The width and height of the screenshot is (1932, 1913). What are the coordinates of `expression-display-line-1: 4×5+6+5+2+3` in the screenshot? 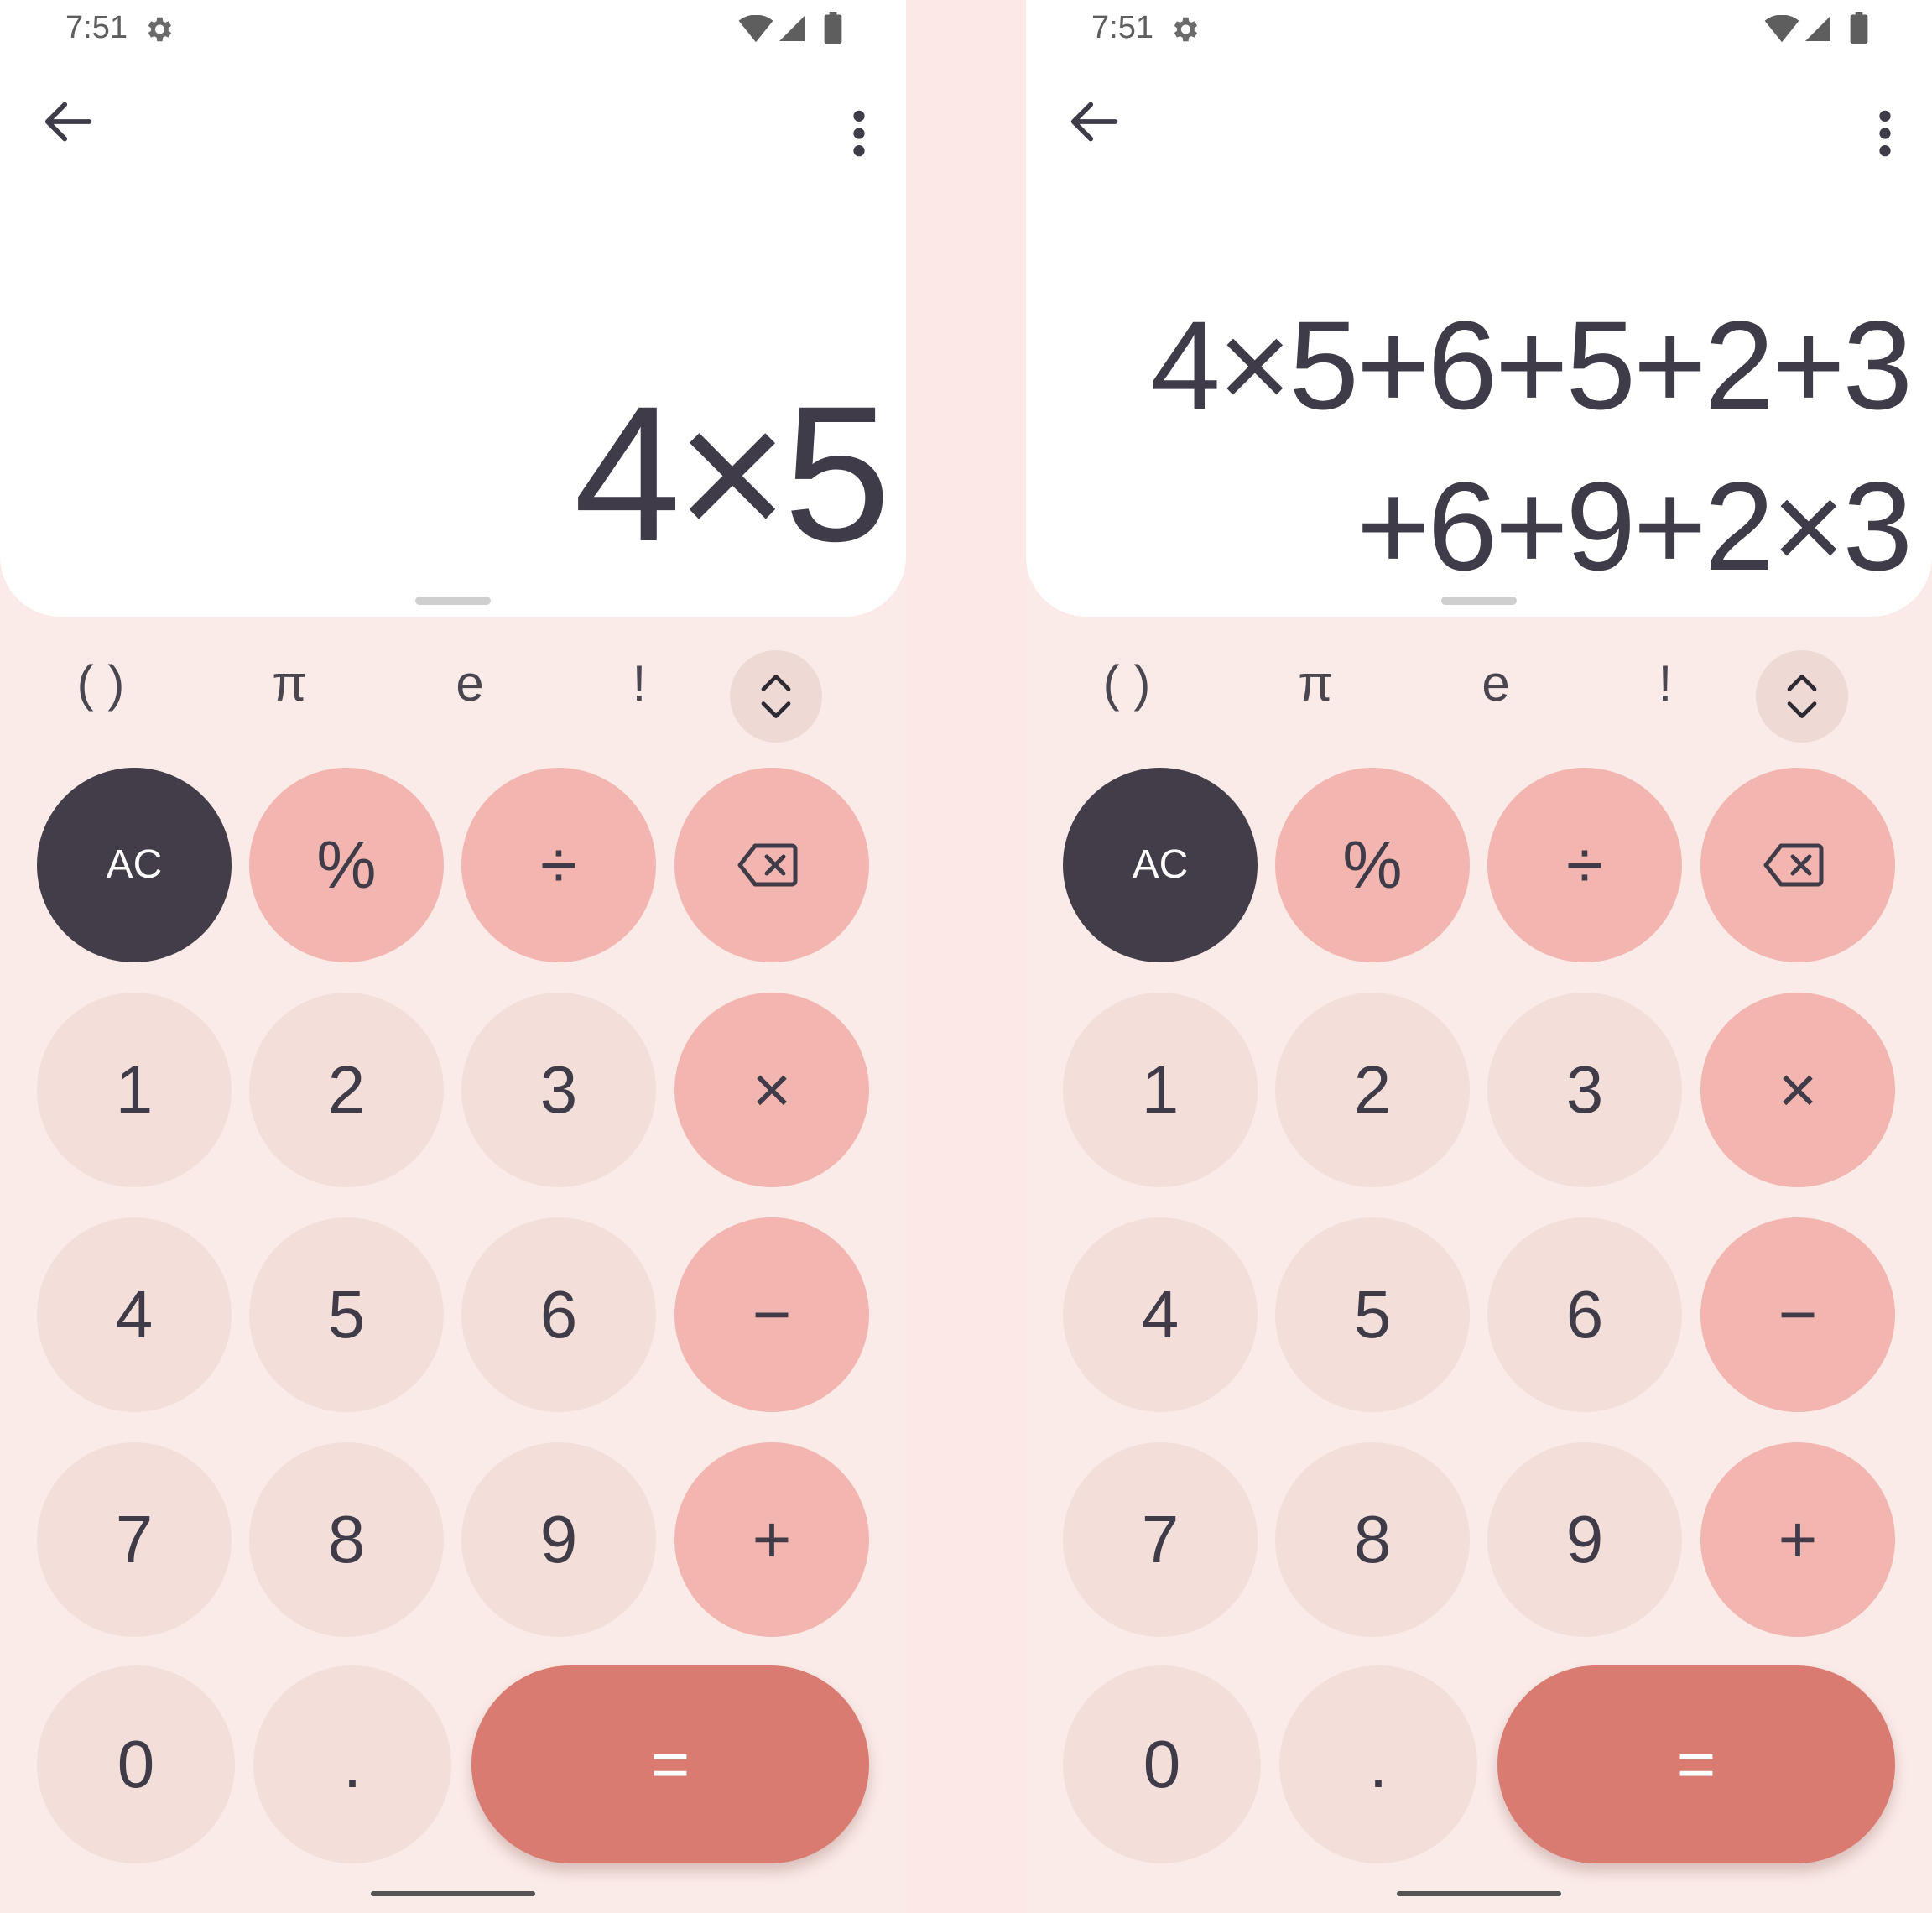 It's located at (1531, 365).